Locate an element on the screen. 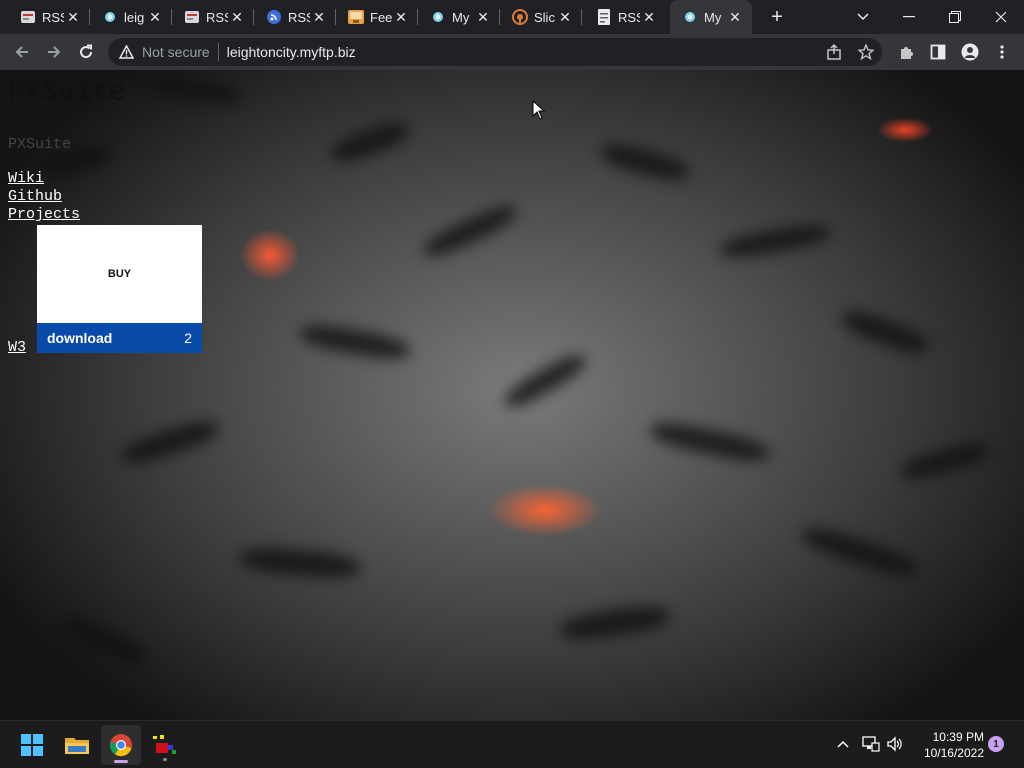 The image size is (1024, 768). download-bar: download 2 is located at coordinates (119, 338).